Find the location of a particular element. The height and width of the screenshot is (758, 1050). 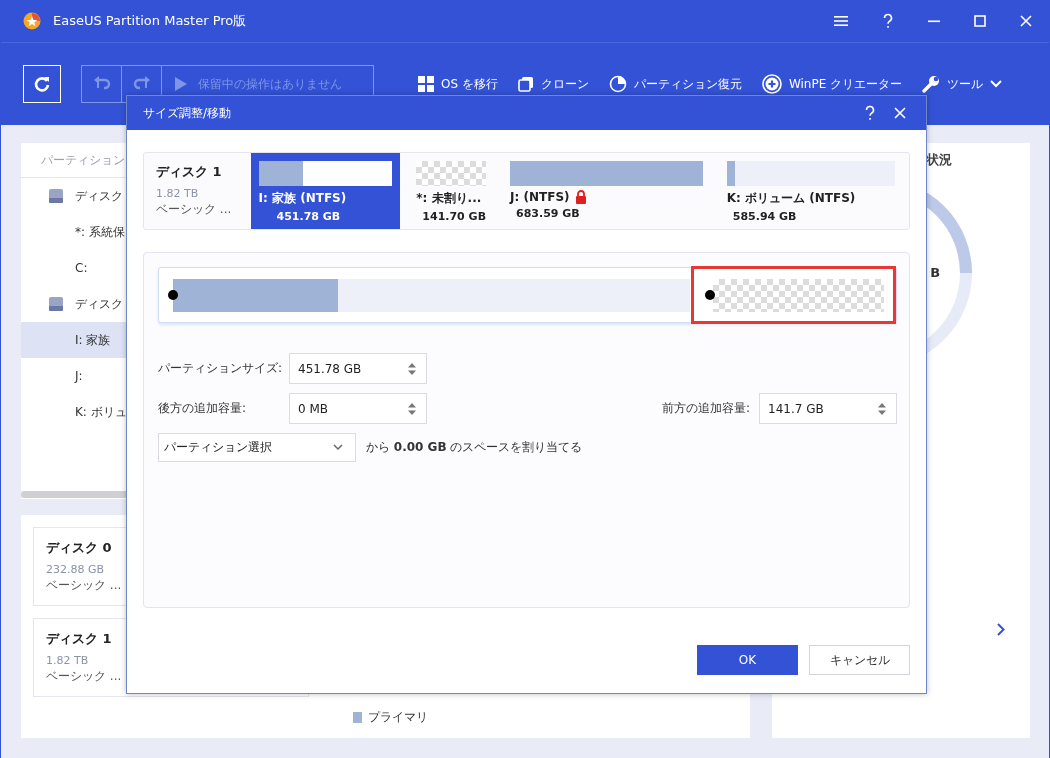

legend-label: プライマリ is located at coordinates (398, 717).